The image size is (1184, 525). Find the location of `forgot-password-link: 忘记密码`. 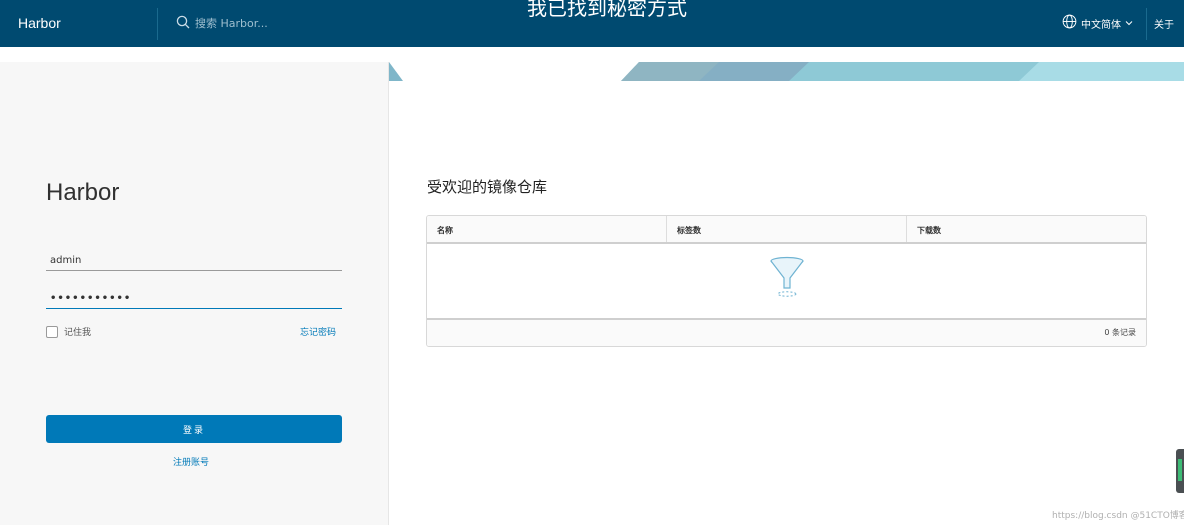

forgot-password-link: 忘记密码 is located at coordinates (318, 331).